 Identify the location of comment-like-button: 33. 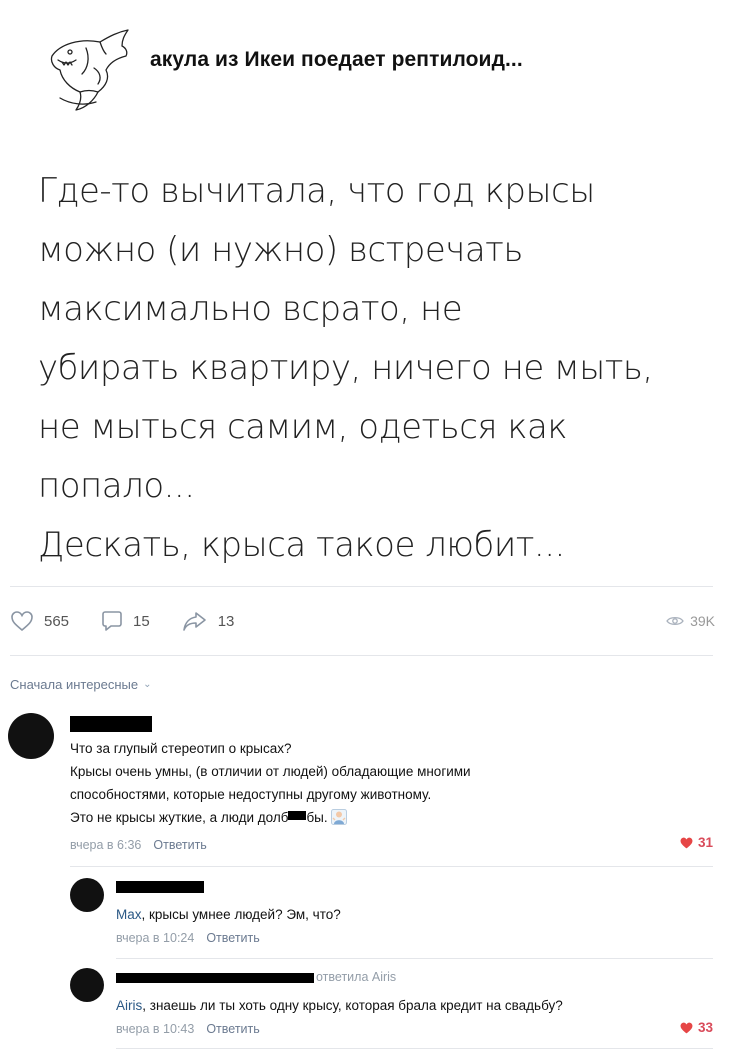
(696, 1027).